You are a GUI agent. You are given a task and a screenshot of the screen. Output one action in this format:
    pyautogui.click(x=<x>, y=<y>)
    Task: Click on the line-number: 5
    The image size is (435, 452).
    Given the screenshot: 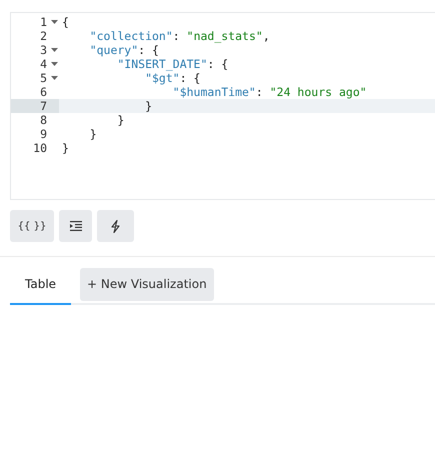 What is the action you would take?
    pyautogui.click(x=44, y=78)
    